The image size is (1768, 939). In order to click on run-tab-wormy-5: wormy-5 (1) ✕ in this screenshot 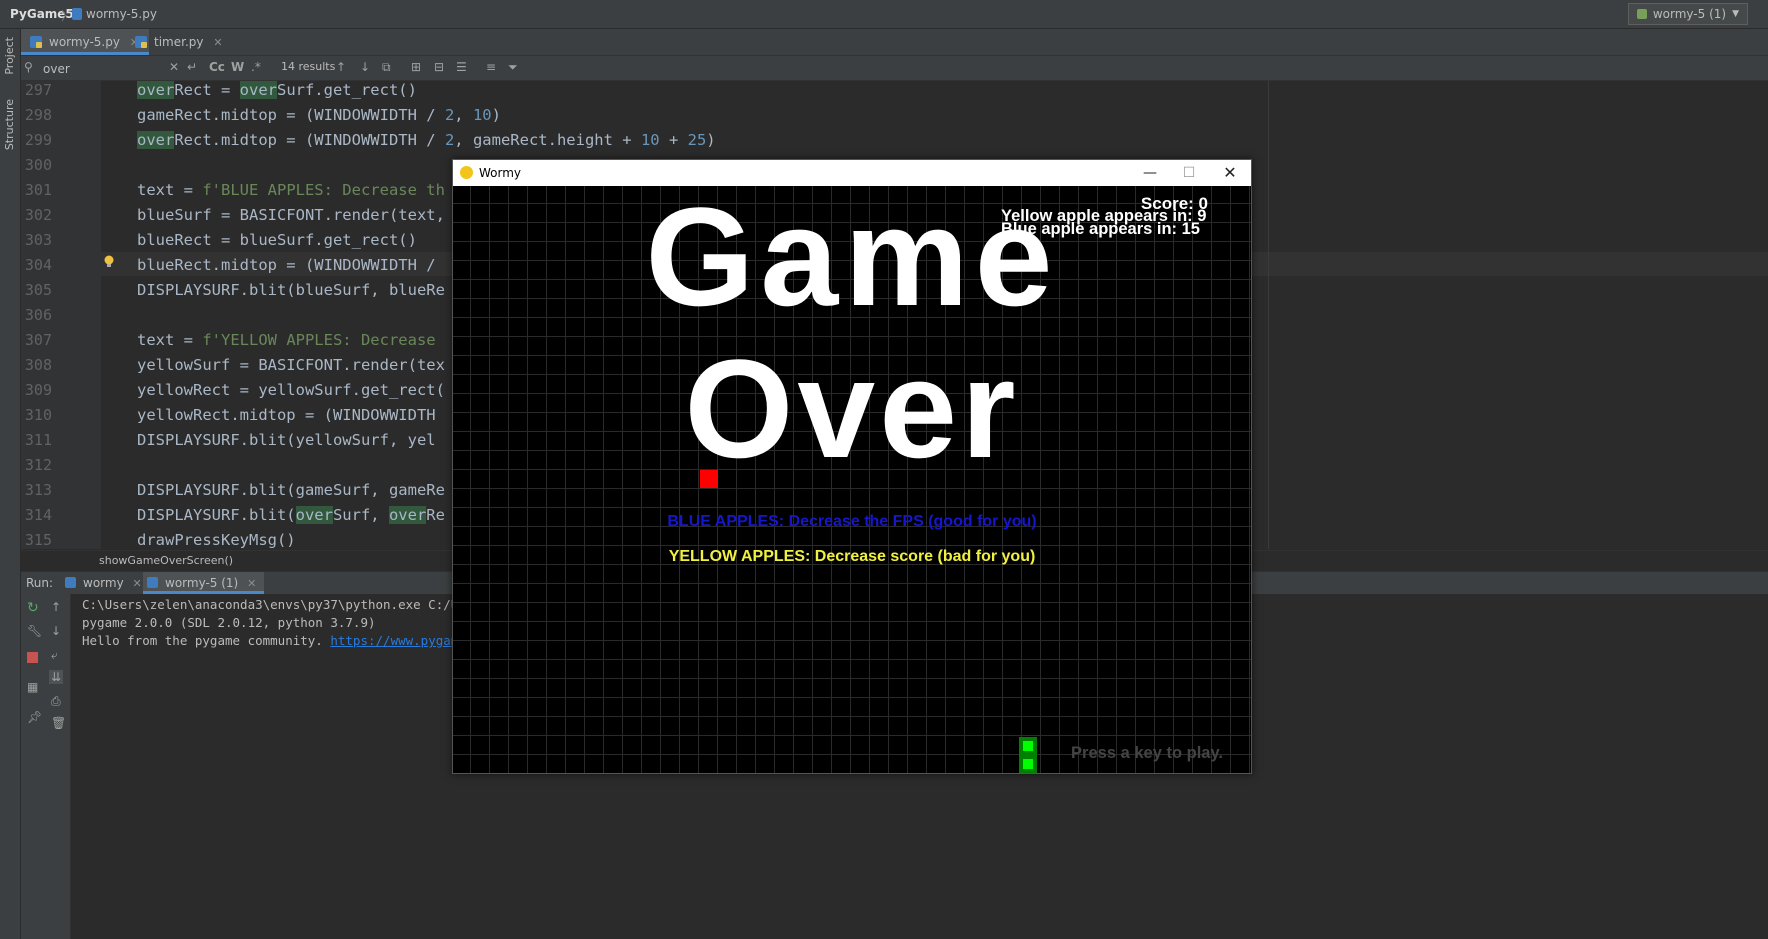, I will do `click(204, 583)`.